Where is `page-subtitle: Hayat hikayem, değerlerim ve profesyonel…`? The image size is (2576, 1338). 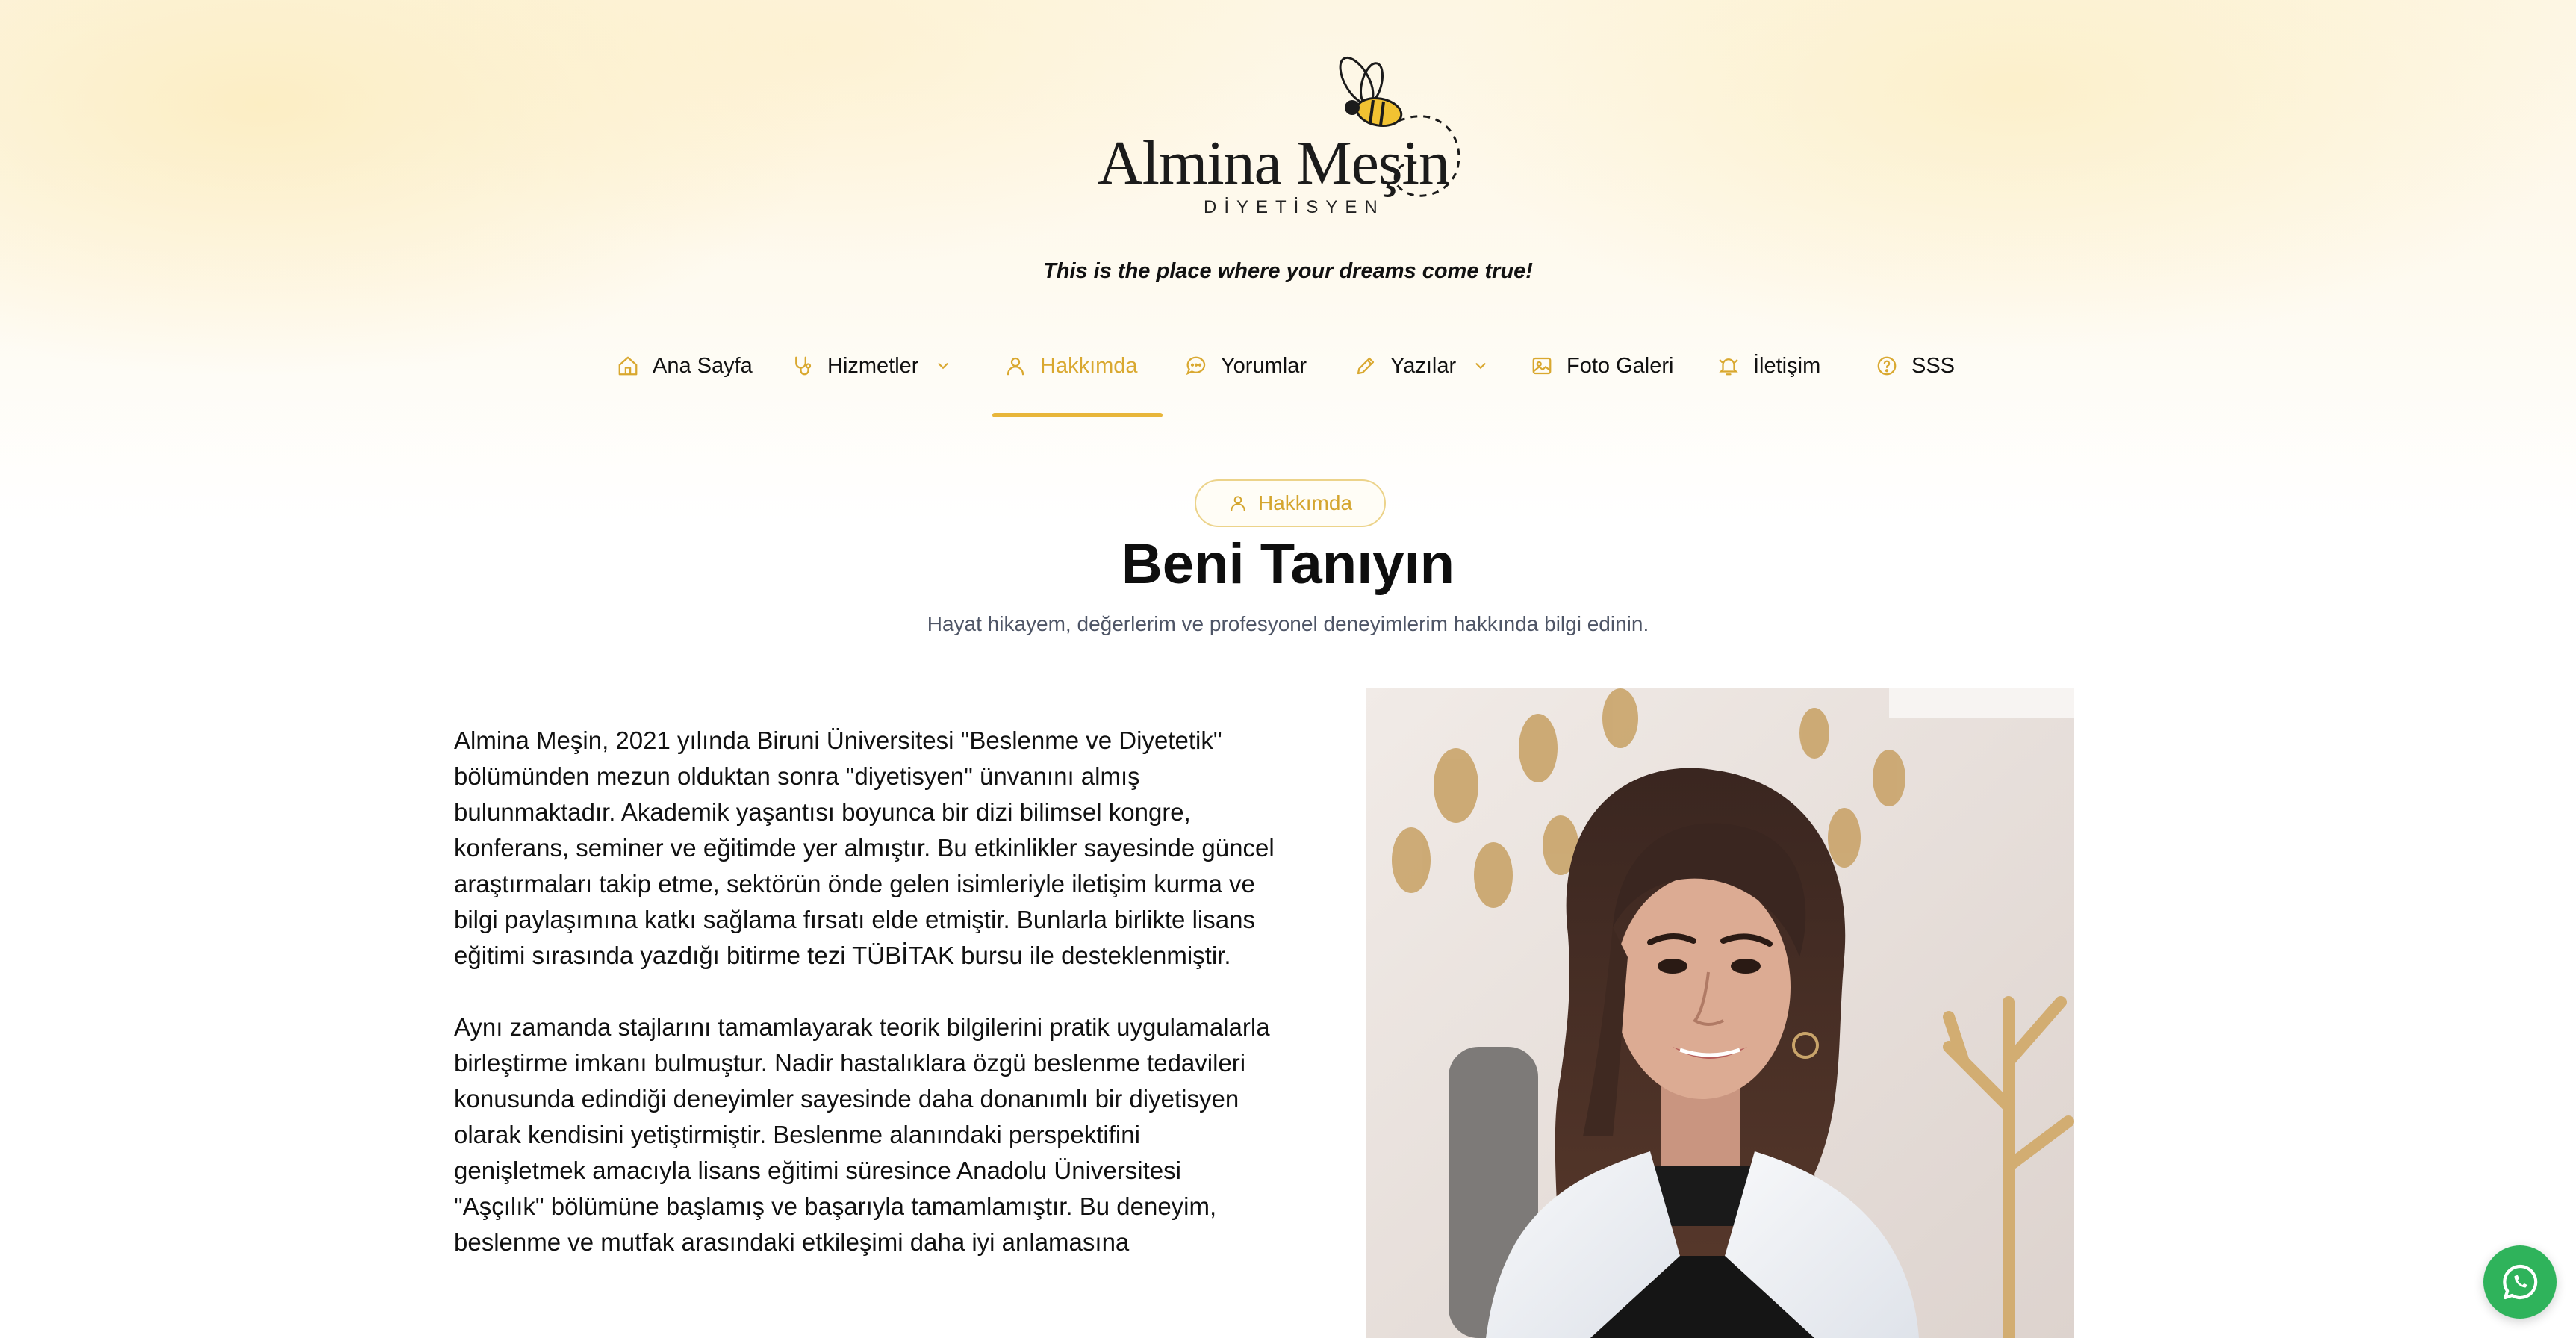
page-subtitle: Hayat hikayem, değerlerim ve profesyonel… is located at coordinates (1288, 623).